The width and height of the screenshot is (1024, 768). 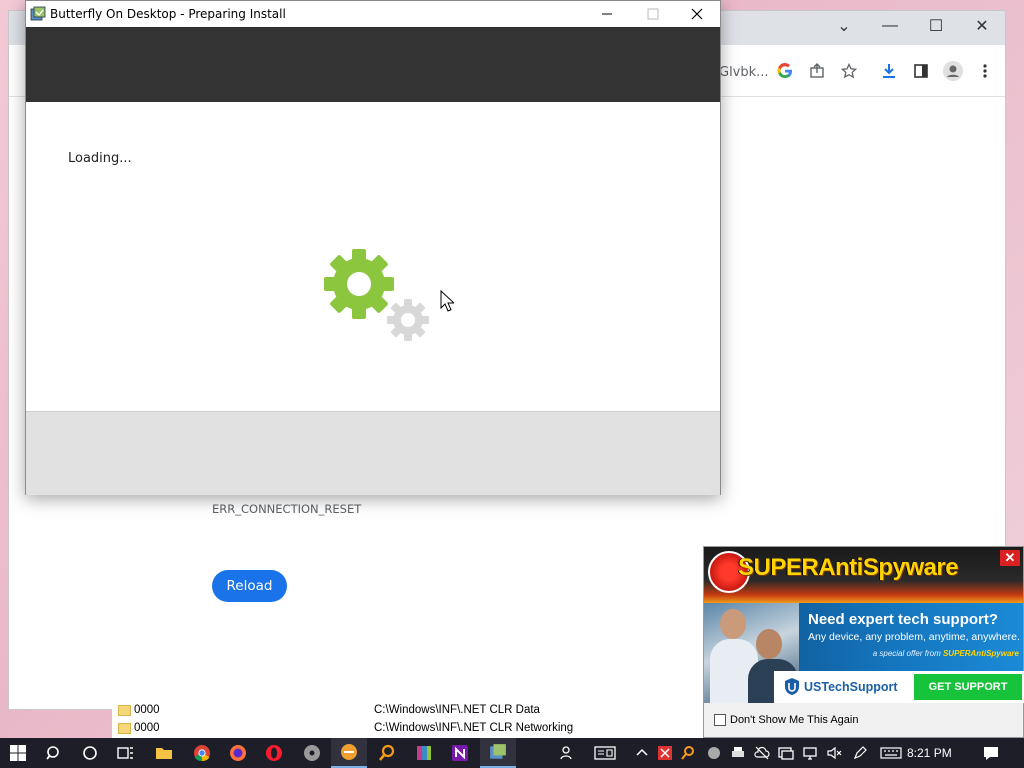 I want to click on onenote-icon, so click(x=460, y=753).